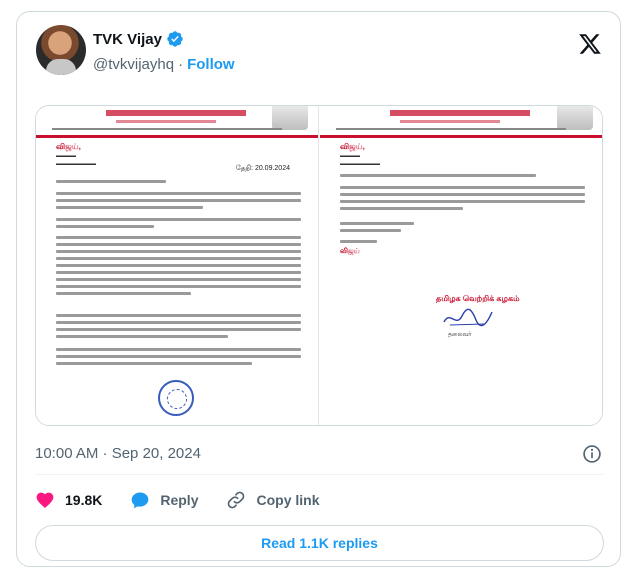 The height and width of the screenshot is (578, 630). What do you see at coordinates (350, 251) in the screenshot?
I see `letter-signature-name: விஜய்` at bounding box center [350, 251].